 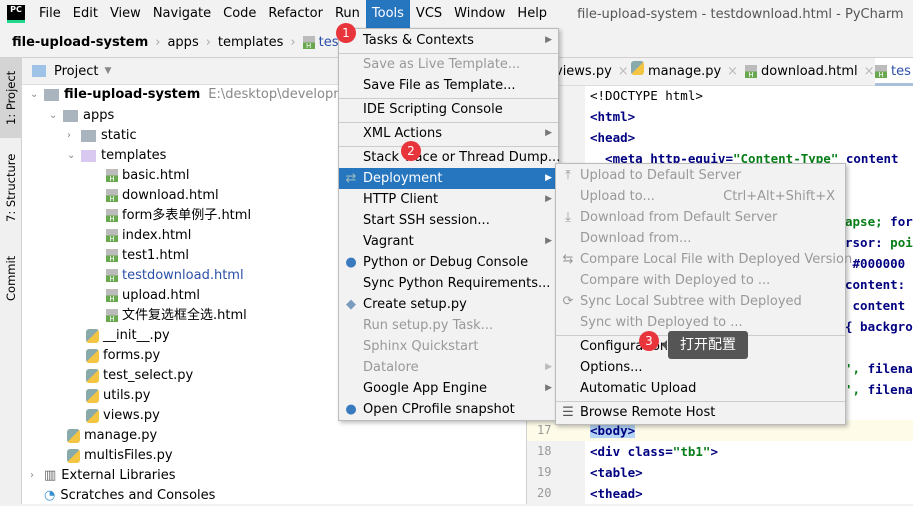 What do you see at coordinates (118, 395) in the screenshot?
I see `tree-item-file: utils.py` at bounding box center [118, 395].